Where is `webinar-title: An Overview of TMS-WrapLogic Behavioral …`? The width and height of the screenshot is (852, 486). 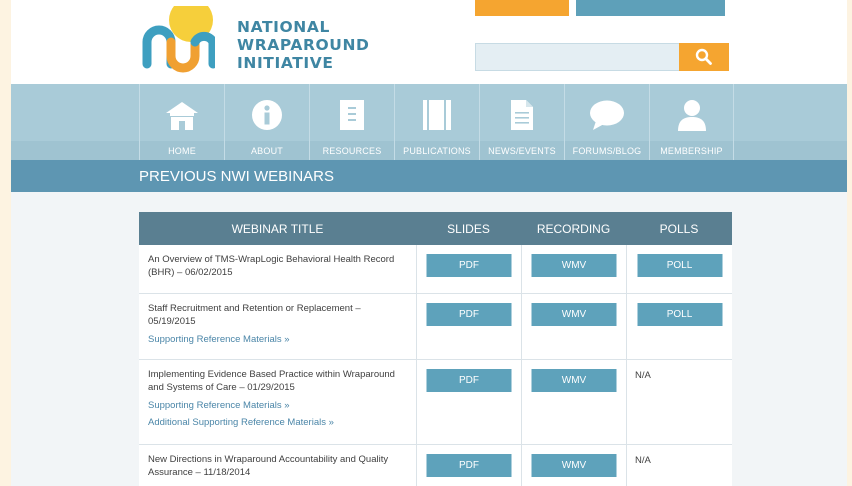 webinar-title: An Overview of TMS-WrapLogic Behavioral … is located at coordinates (271, 266).